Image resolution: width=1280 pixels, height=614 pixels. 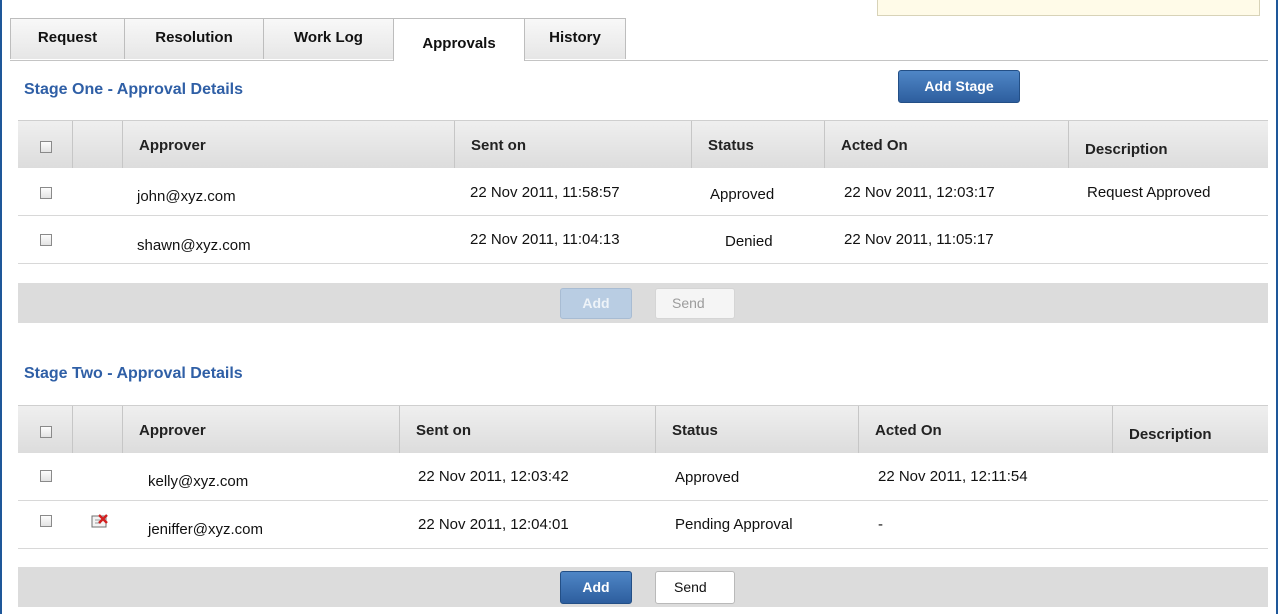 I want to click on tab-history: History, so click(x=575, y=38).